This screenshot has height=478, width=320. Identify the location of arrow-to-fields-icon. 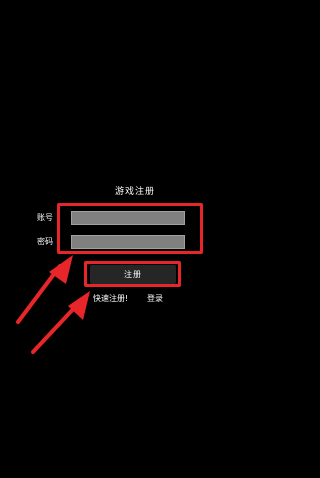
(44, 289).